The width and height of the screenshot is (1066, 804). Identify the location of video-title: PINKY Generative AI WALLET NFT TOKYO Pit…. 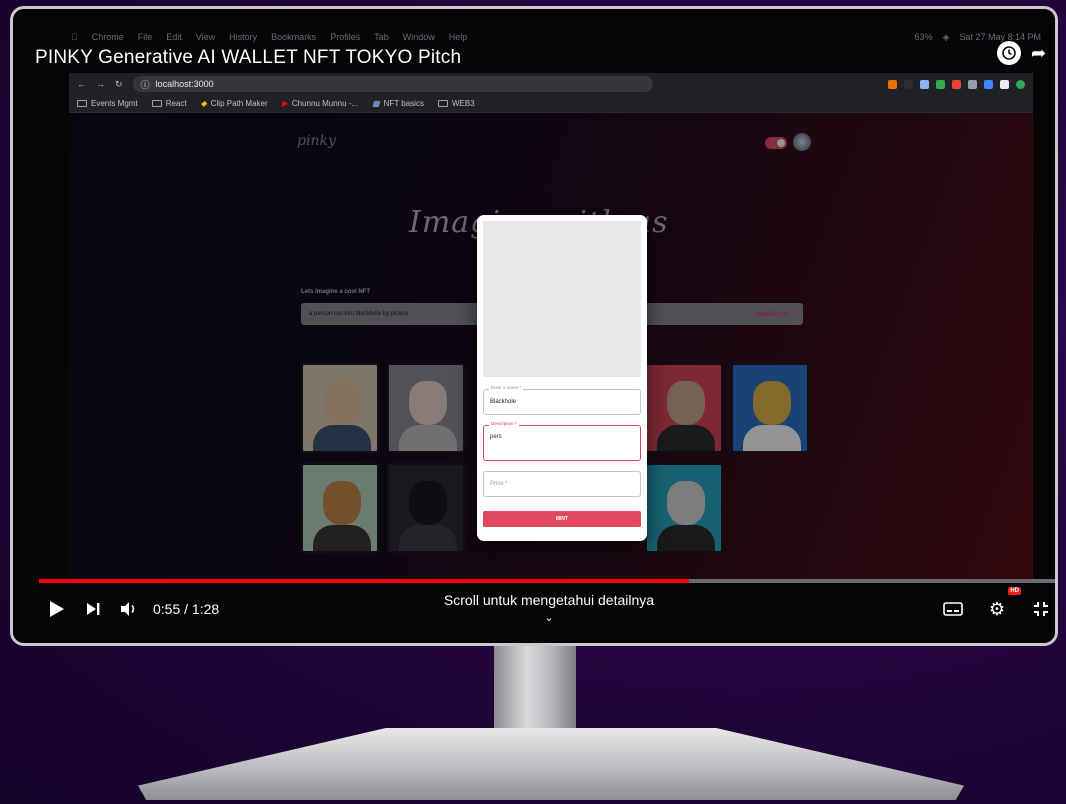
(248, 58).